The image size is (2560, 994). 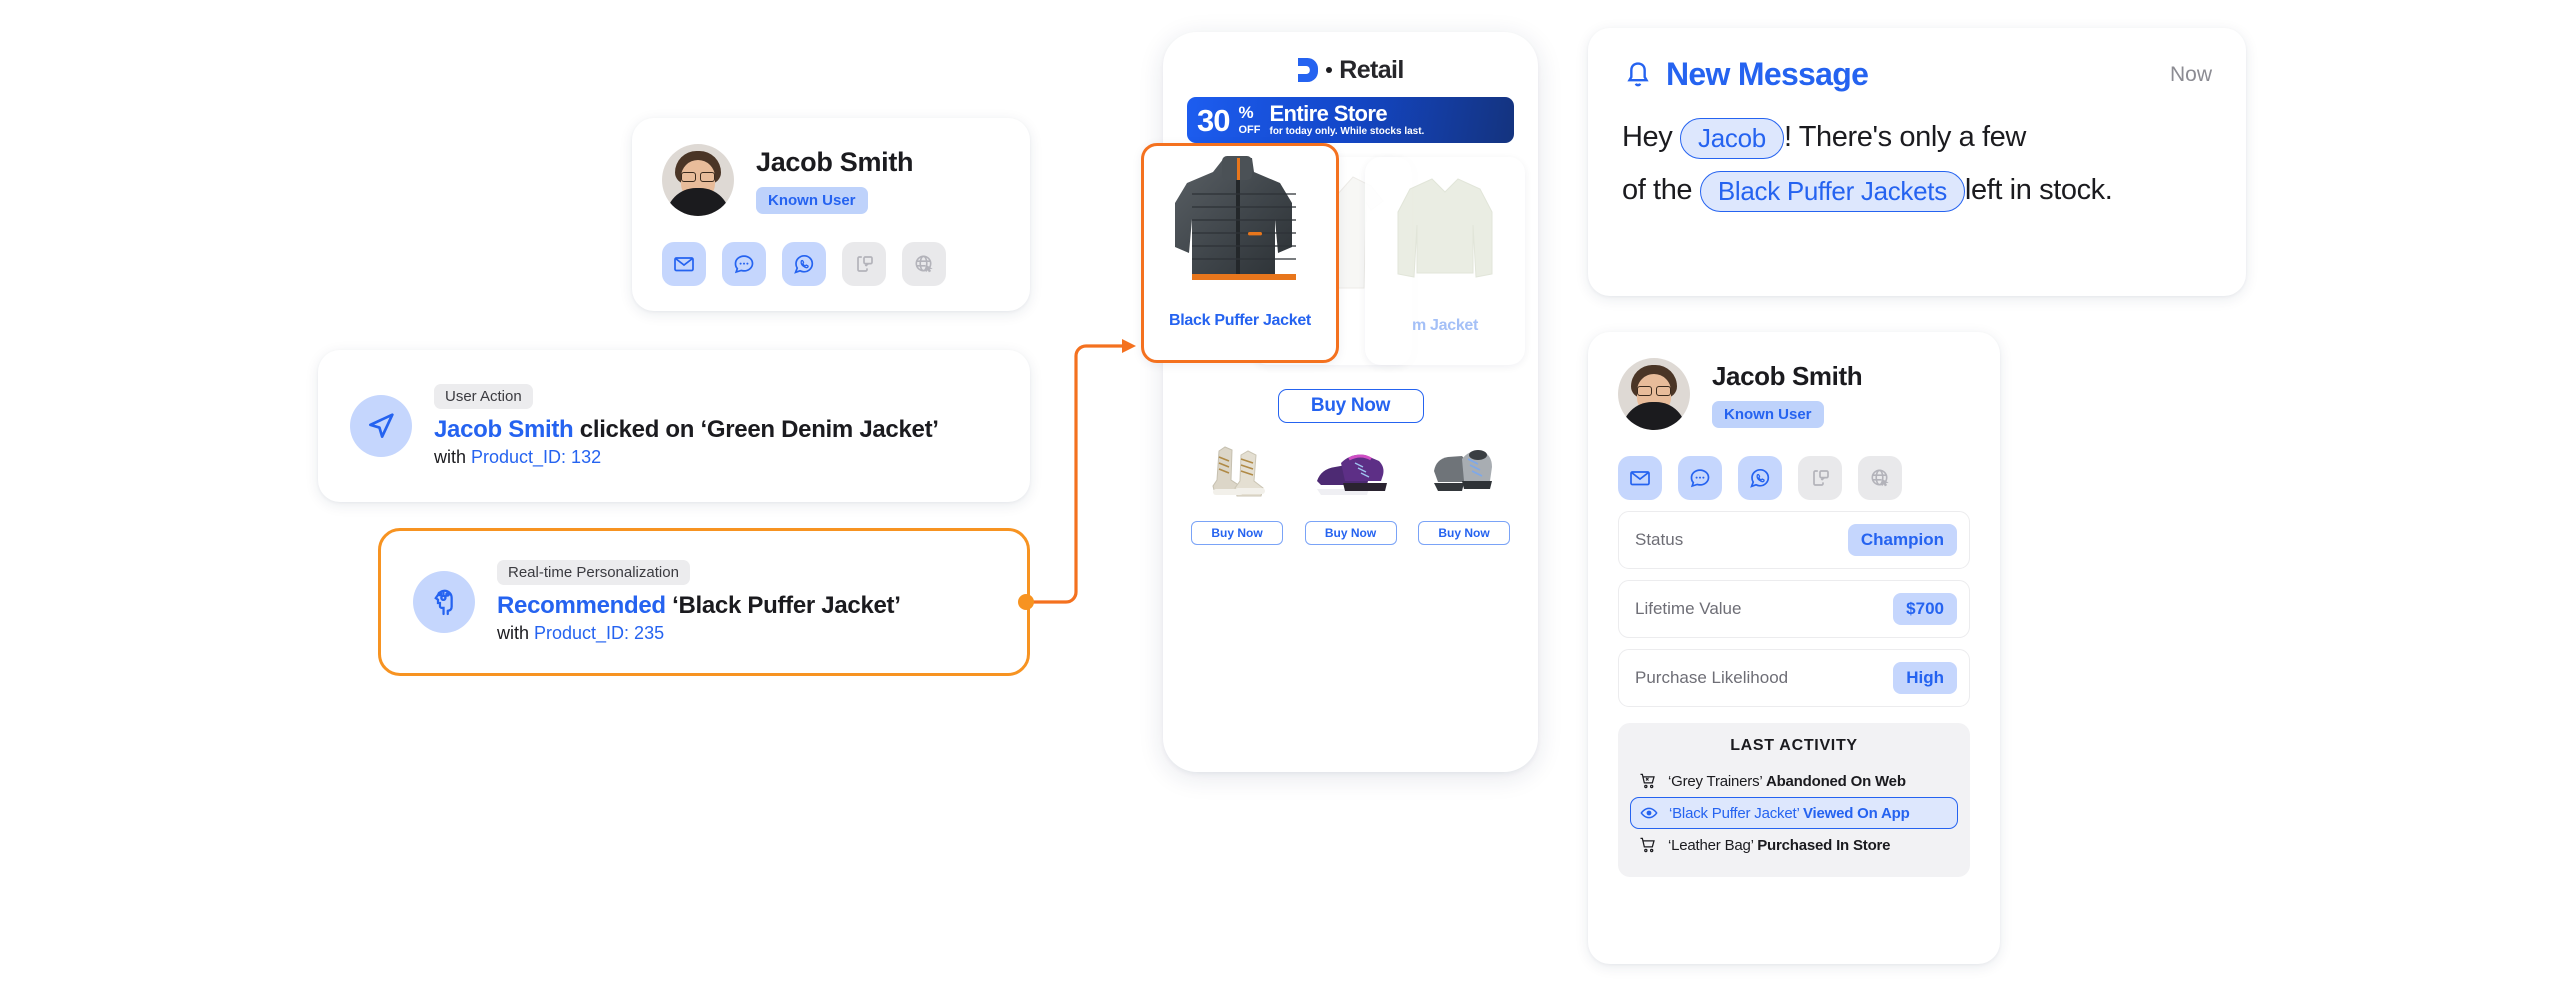 I want to click on last-activity-title: LAST ACTIVITY, so click(x=1794, y=745).